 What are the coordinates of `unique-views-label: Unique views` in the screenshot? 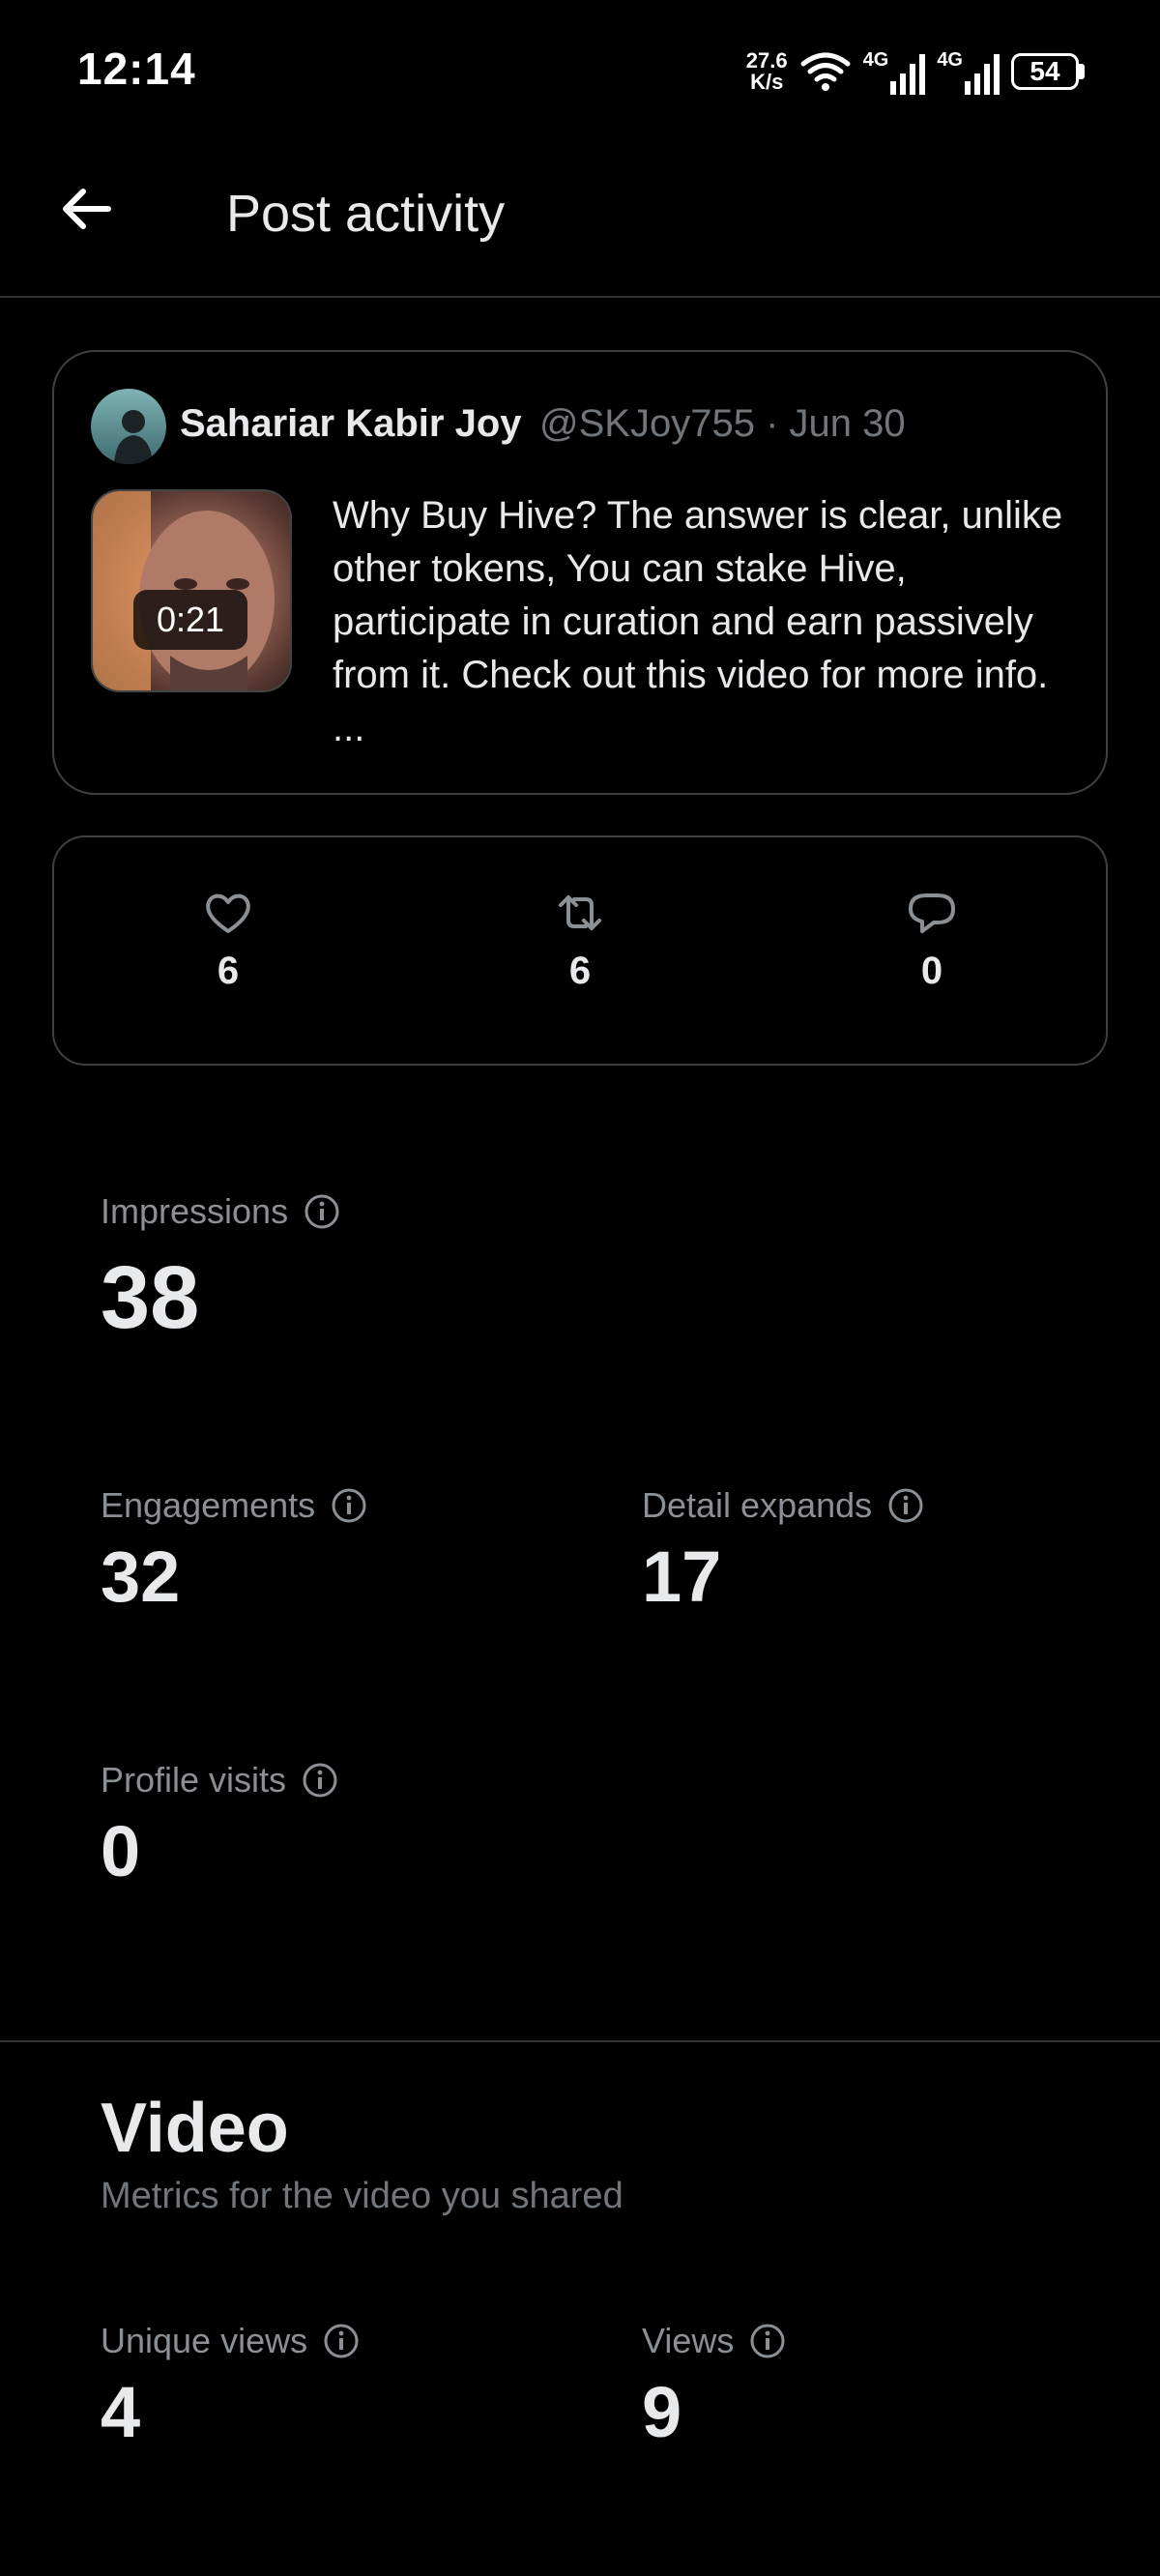 It's located at (204, 2340).